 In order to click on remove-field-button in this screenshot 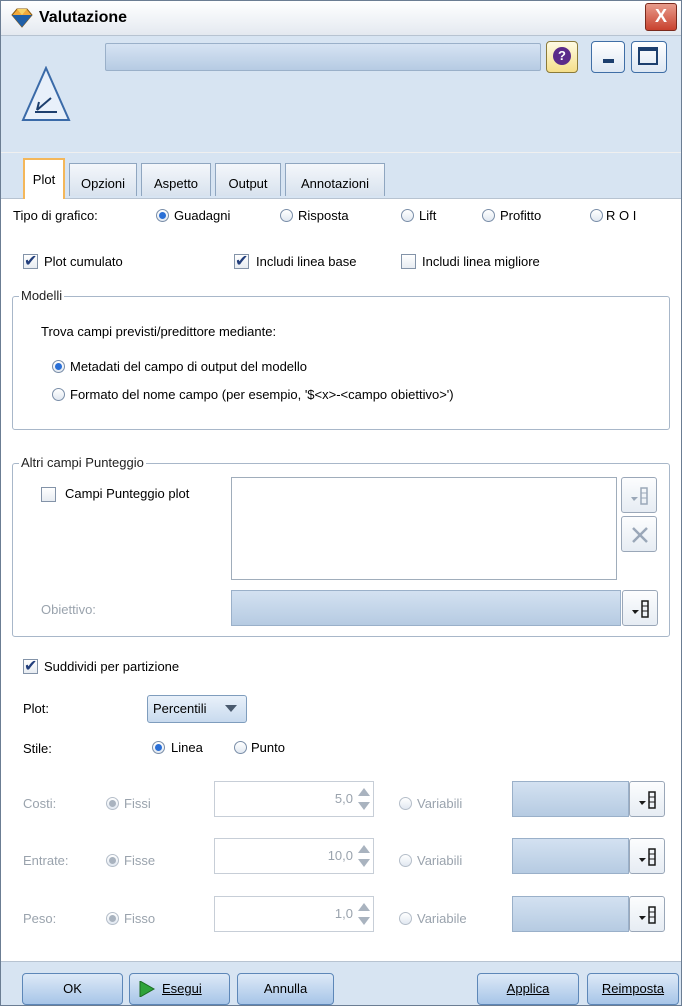, I will do `click(639, 534)`.